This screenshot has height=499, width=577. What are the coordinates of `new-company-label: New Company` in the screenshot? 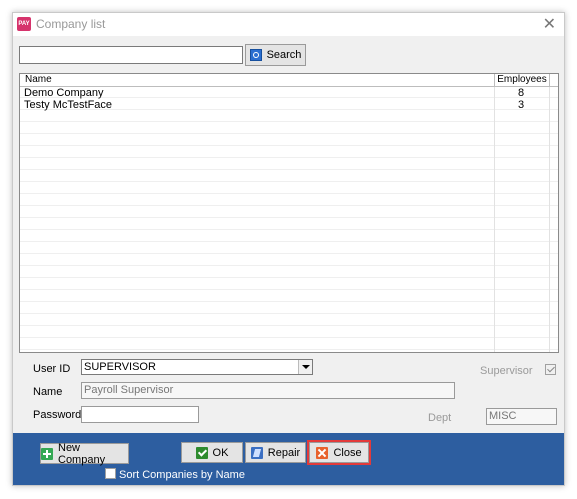 It's located at (82, 453).